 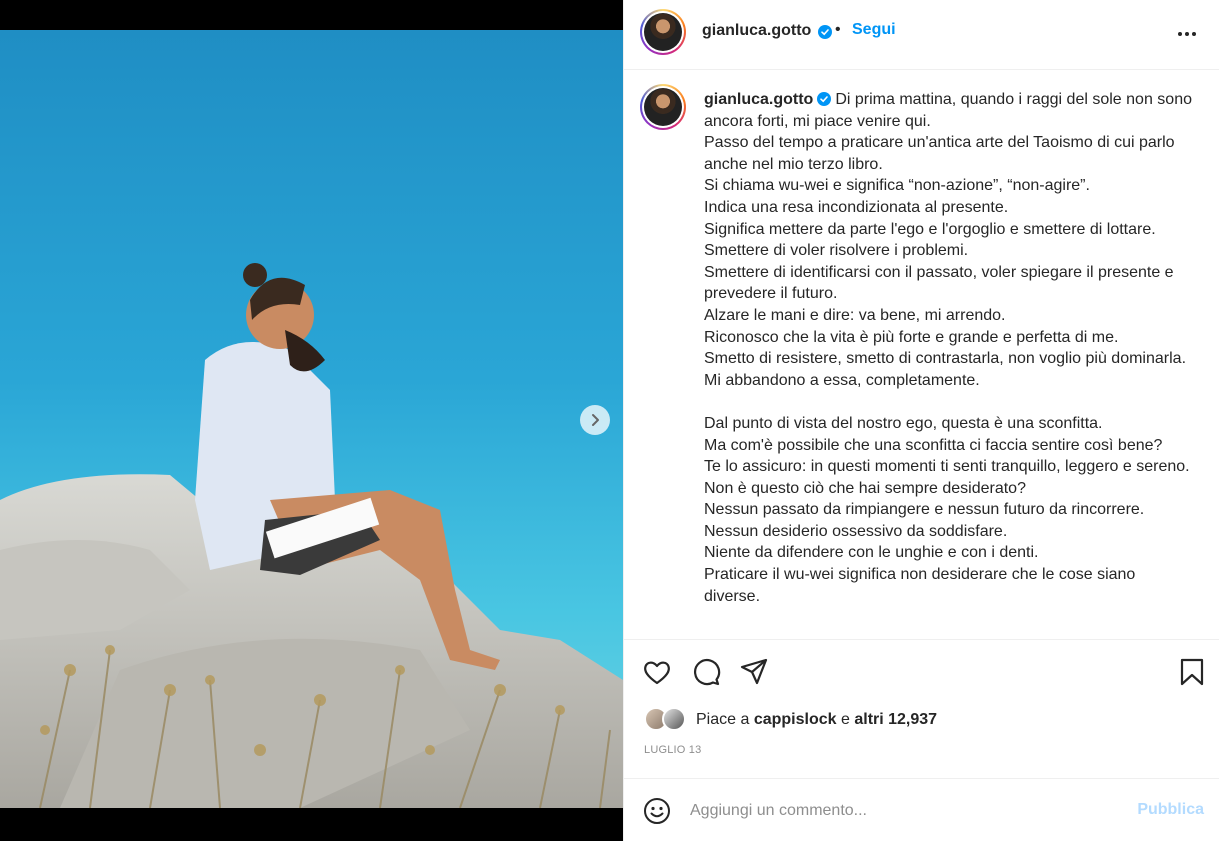 I want to click on likes-summary: Piace a cappislock e altri 12,937, so click(x=790, y=720).